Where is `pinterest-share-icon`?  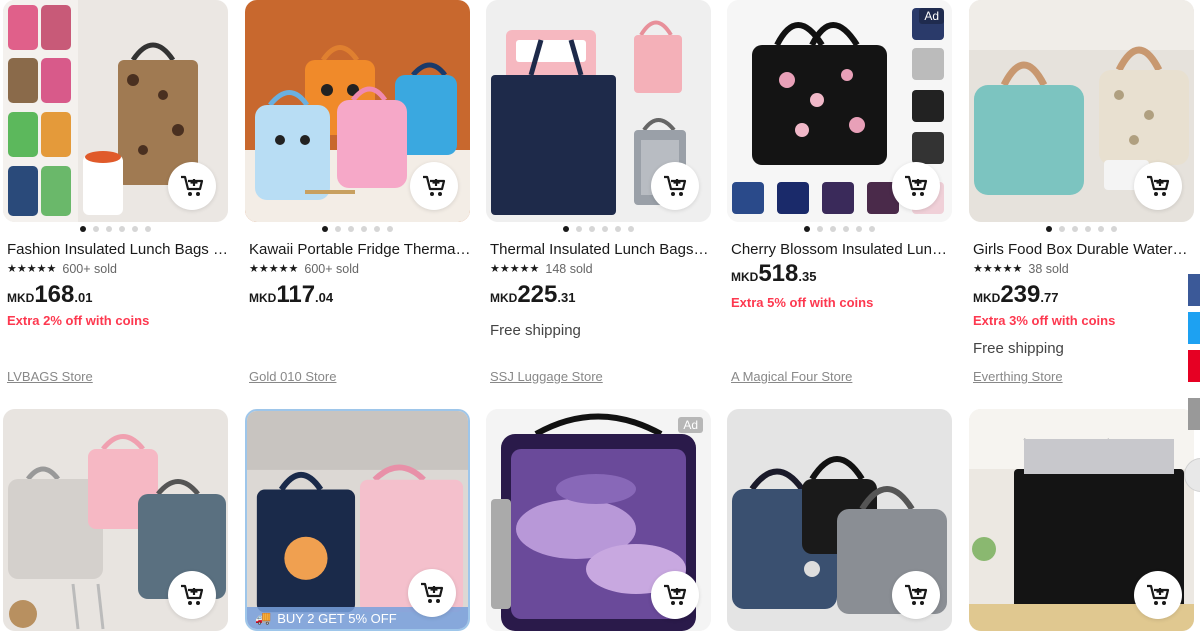 pinterest-share-icon is located at coordinates (1194, 366).